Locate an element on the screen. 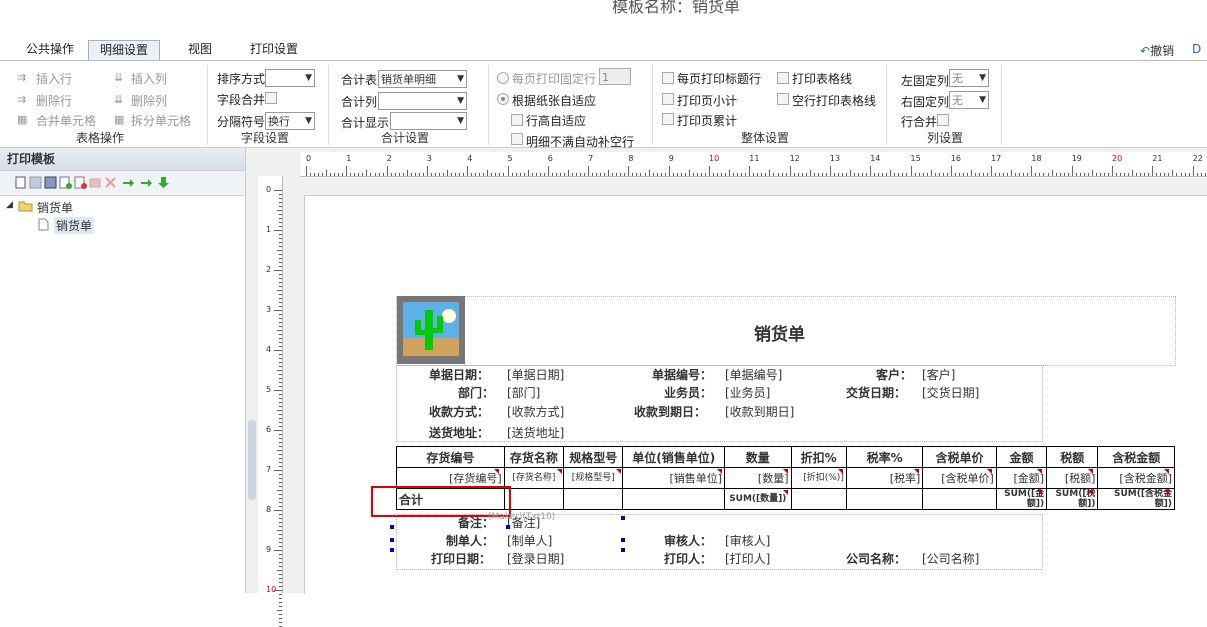 This screenshot has height=627, width=1207. field-label: 单据日期： is located at coordinates (459, 374).